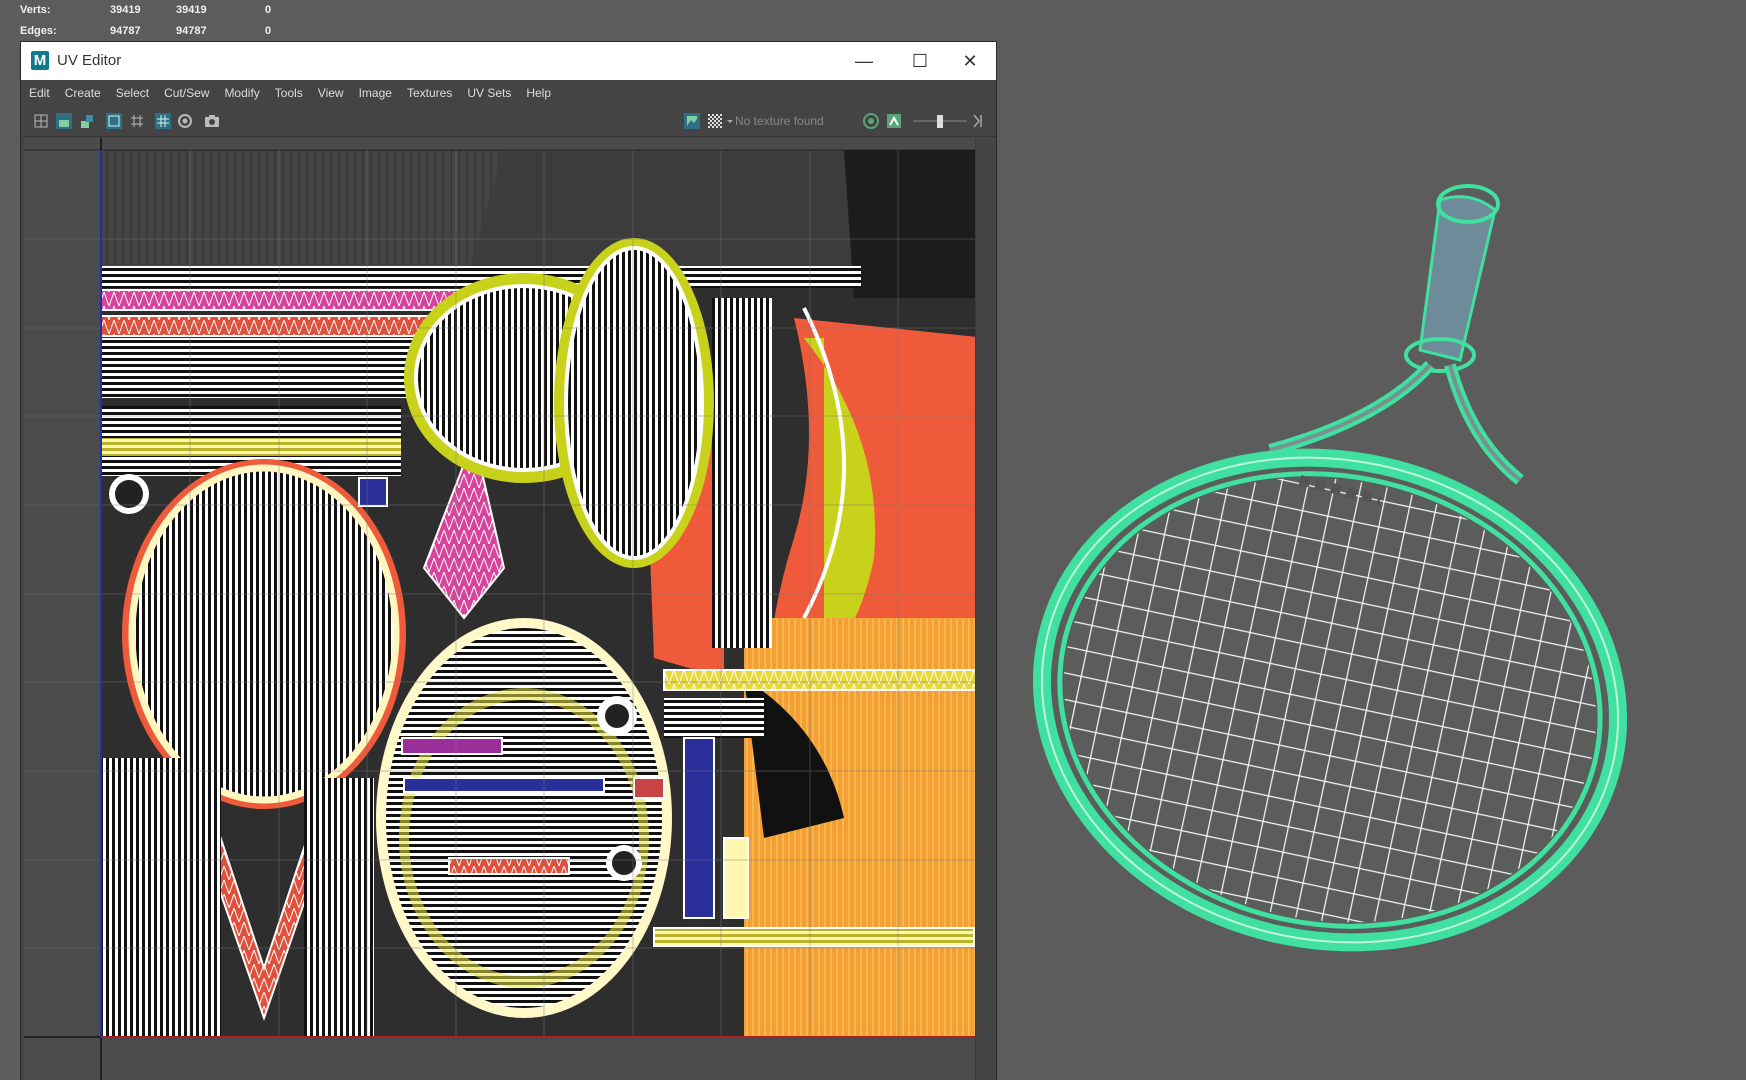 This screenshot has width=1746, height=1080. What do you see at coordinates (871, 121) in the screenshot?
I see `rgb-channel-icon` at bounding box center [871, 121].